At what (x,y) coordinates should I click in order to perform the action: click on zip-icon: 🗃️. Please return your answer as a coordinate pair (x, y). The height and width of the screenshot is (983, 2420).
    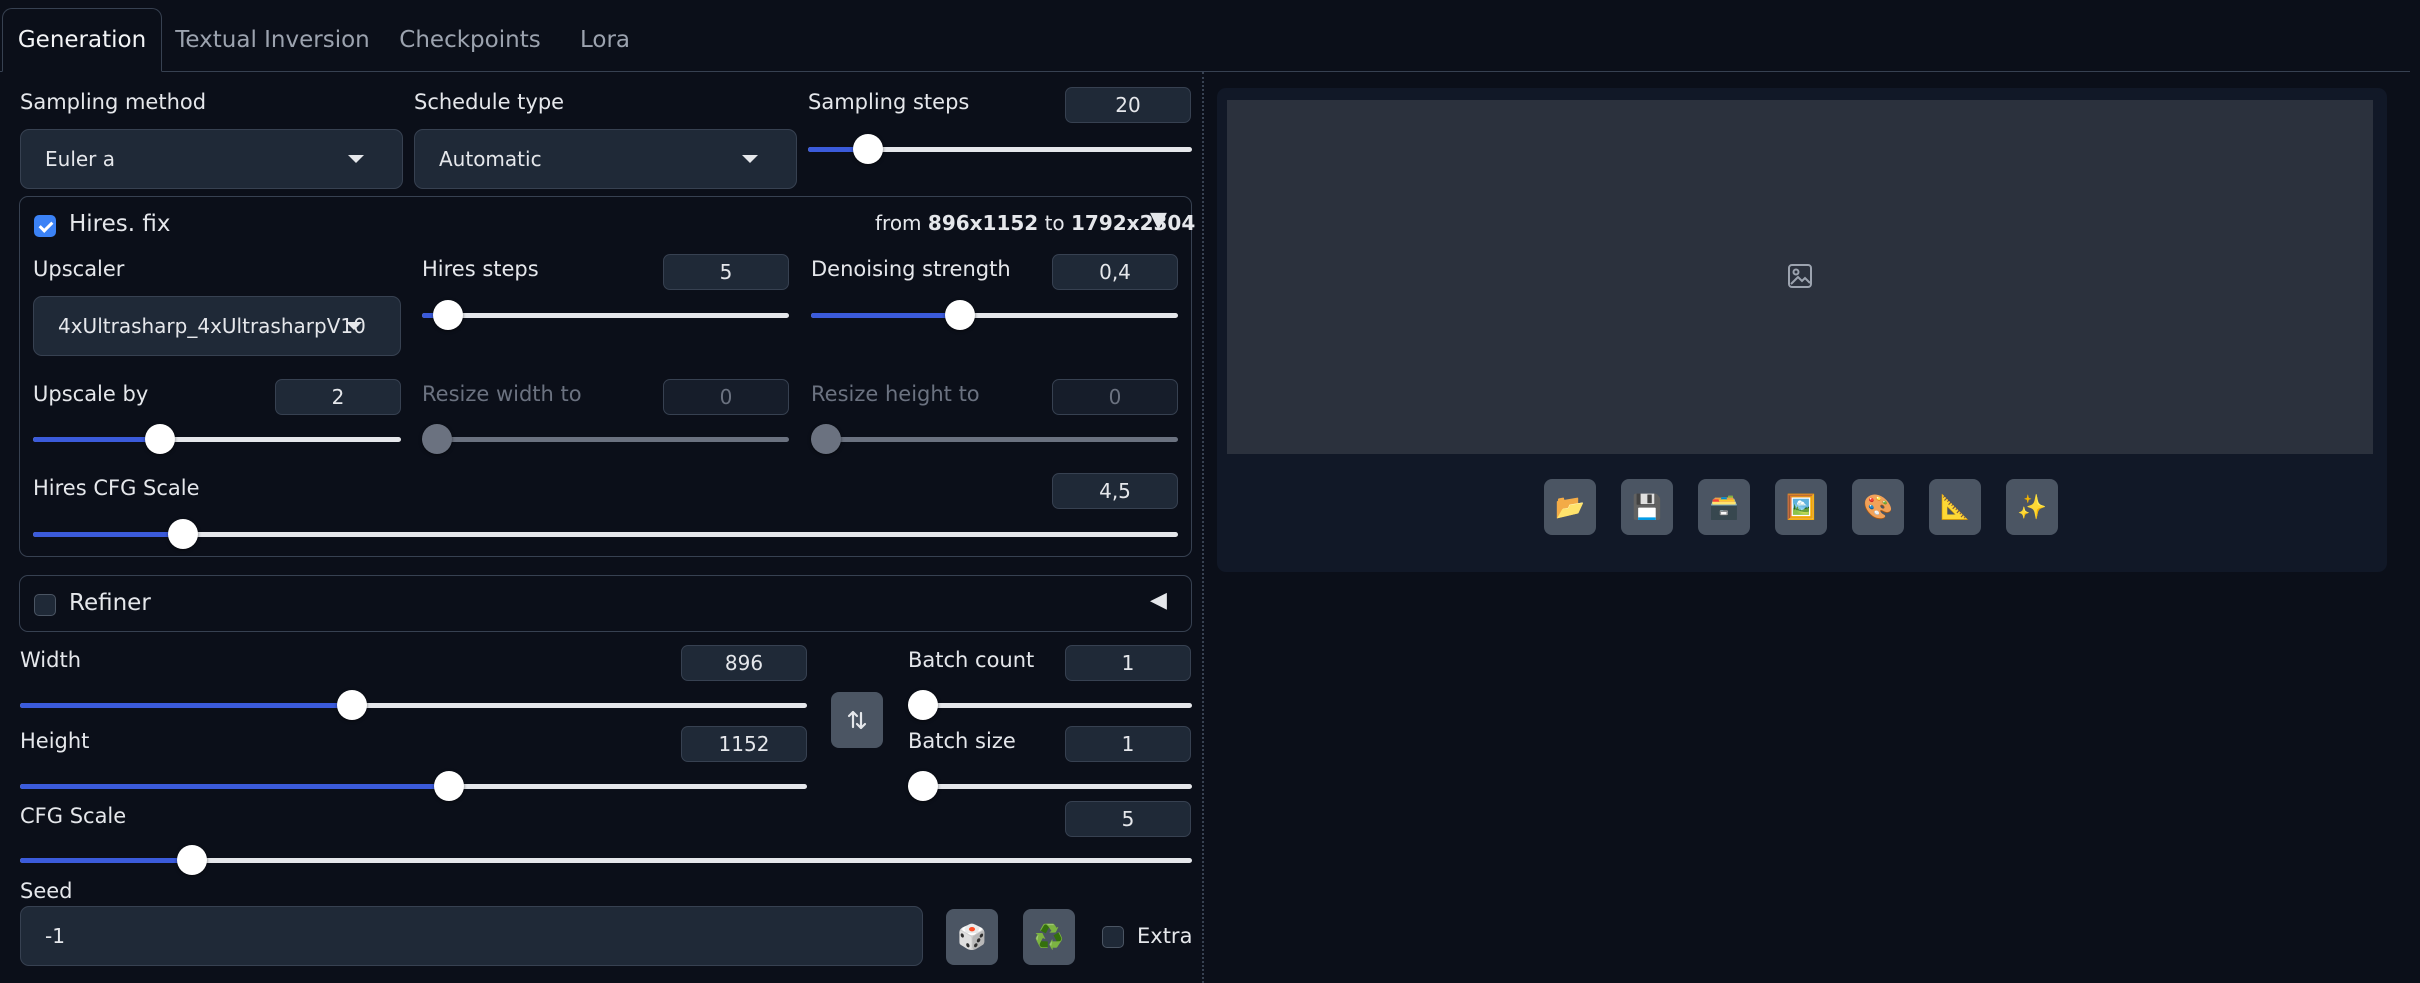
    Looking at the image, I should click on (1724, 507).